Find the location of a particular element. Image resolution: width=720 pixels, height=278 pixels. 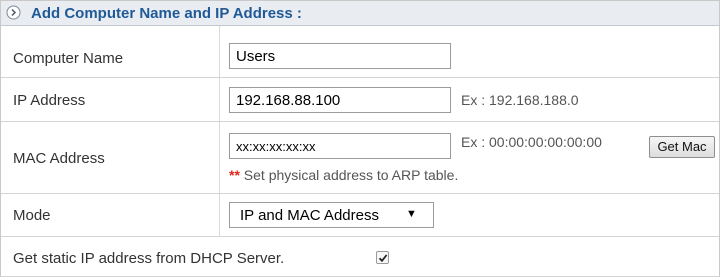

mode-select: IP and MAC Address ▼ is located at coordinates (331, 215).